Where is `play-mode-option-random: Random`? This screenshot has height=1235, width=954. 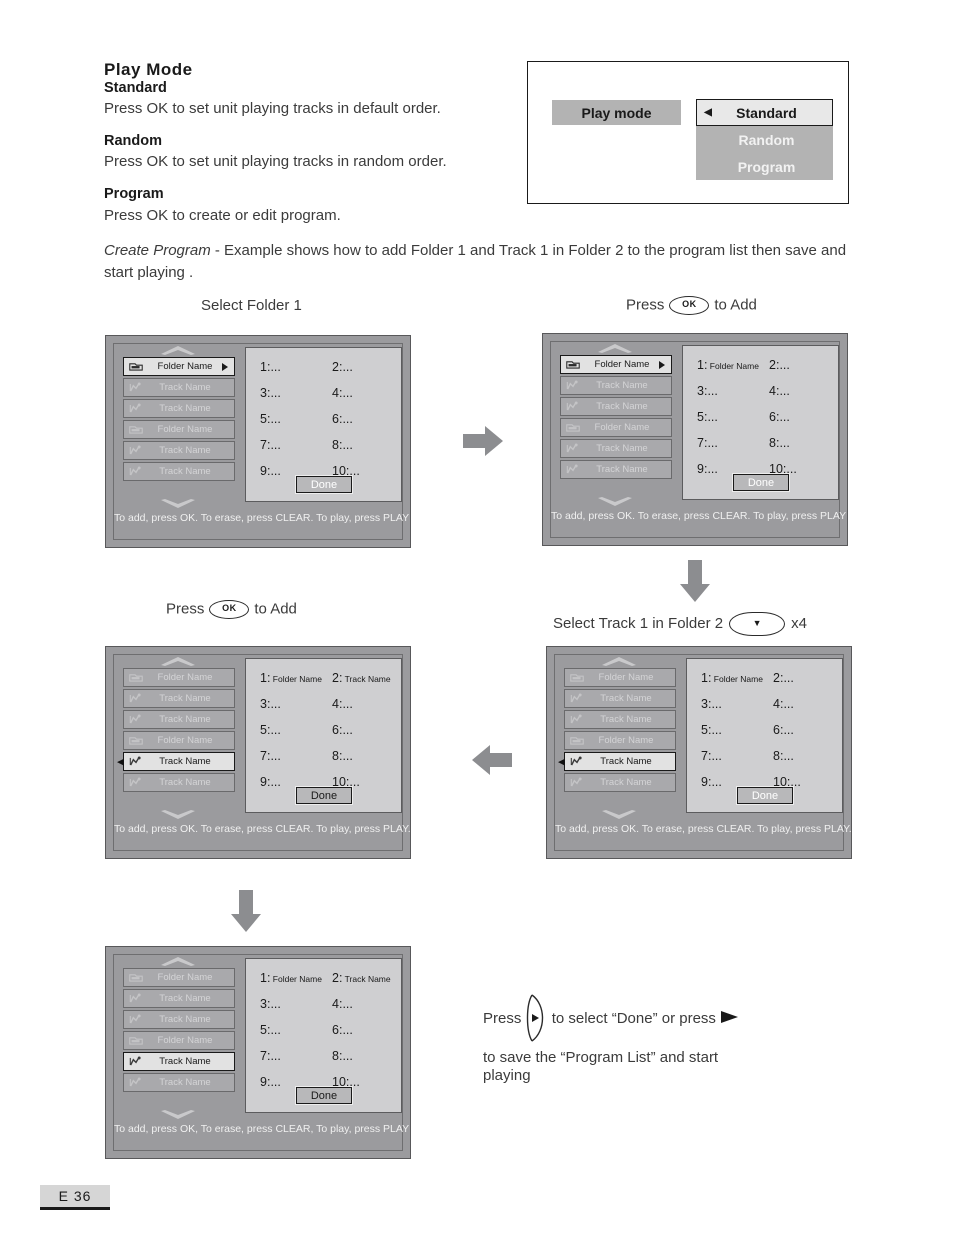
play-mode-option-random: Random is located at coordinates (764, 139).